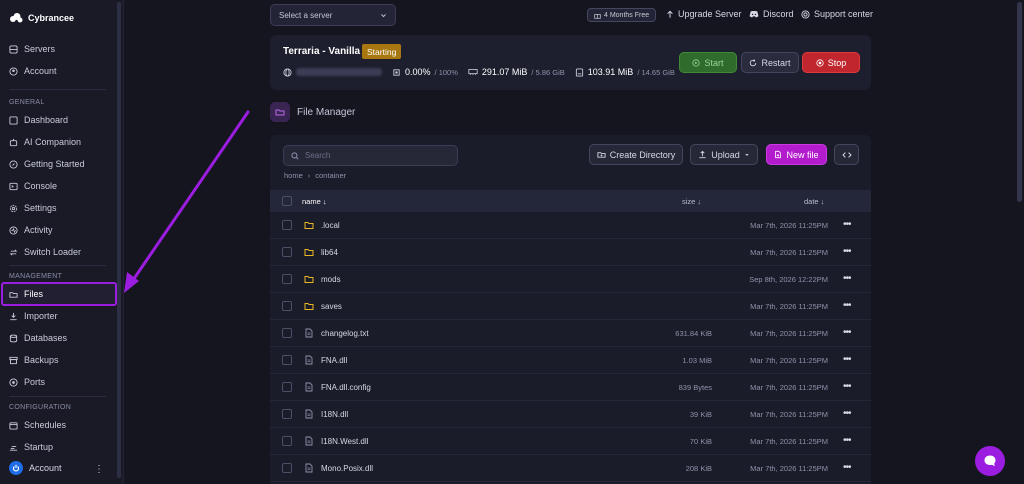 The height and width of the screenshot is (484, 1024). Describe the element at coordinates (57, 265) in the screenshot. I see `divider` at that location.